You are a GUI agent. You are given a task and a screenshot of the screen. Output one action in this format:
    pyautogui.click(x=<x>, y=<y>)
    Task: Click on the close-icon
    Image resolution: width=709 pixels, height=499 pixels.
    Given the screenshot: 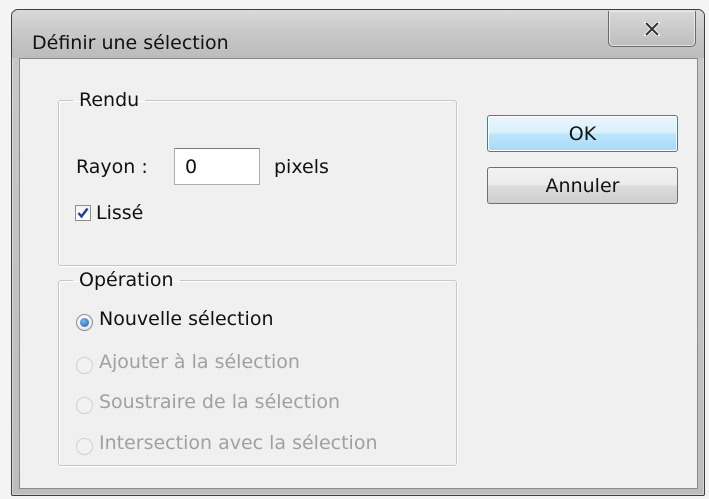 What is the action you would take?
    pyautogui.click(x=652, y=28)
    